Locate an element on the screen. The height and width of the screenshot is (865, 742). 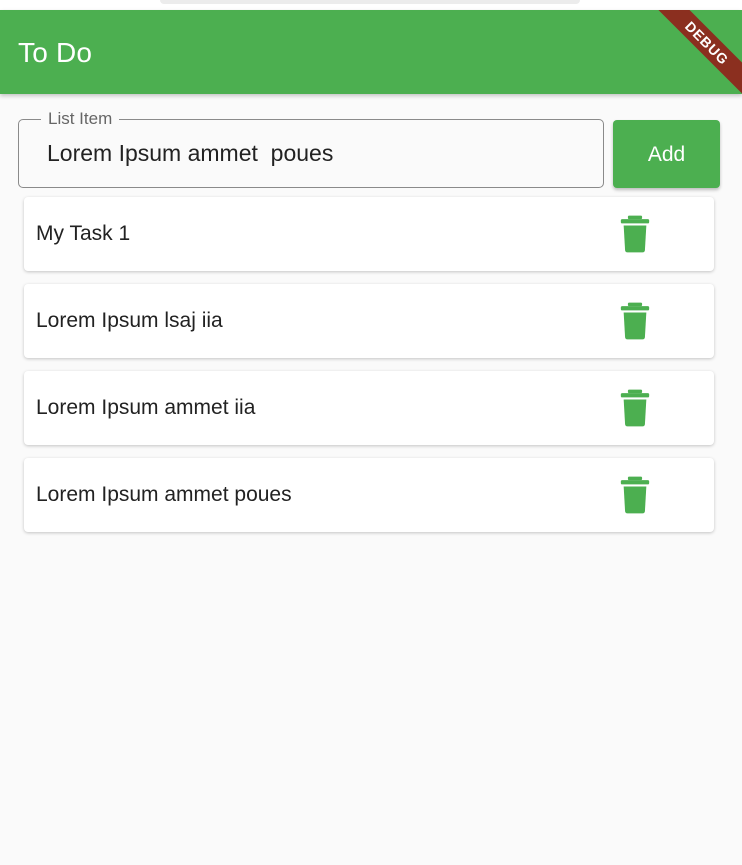
task-text: Lorem Ipsum ammet poues is located at coordinates (164, 494).